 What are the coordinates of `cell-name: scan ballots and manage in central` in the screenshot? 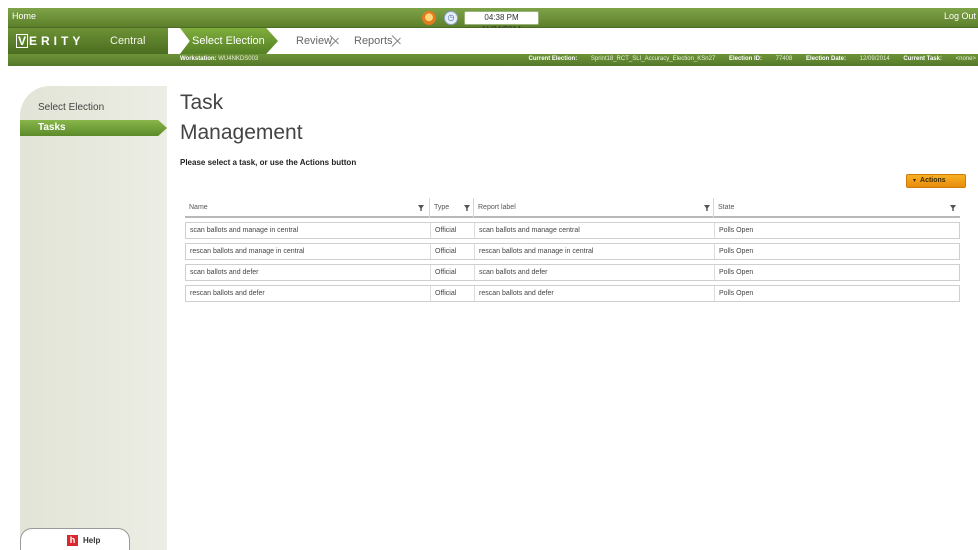 It's located at (244, 230).